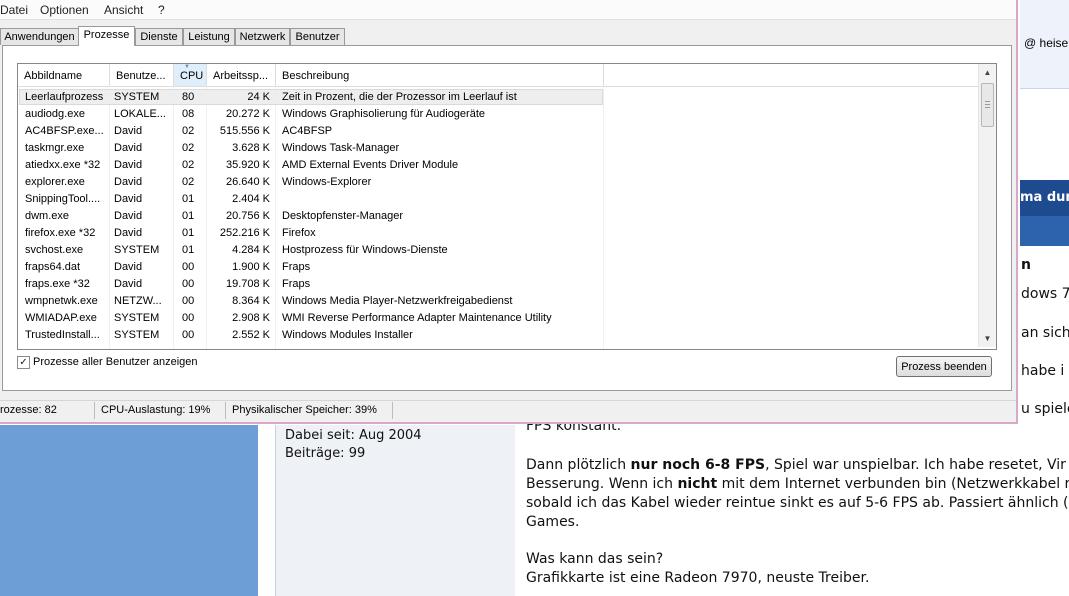 This screenshot has width=1069, height=596. Describe the element at coordinates (244, 233) in the screenshot. I see `process-memory: 252.216 K` at that location.